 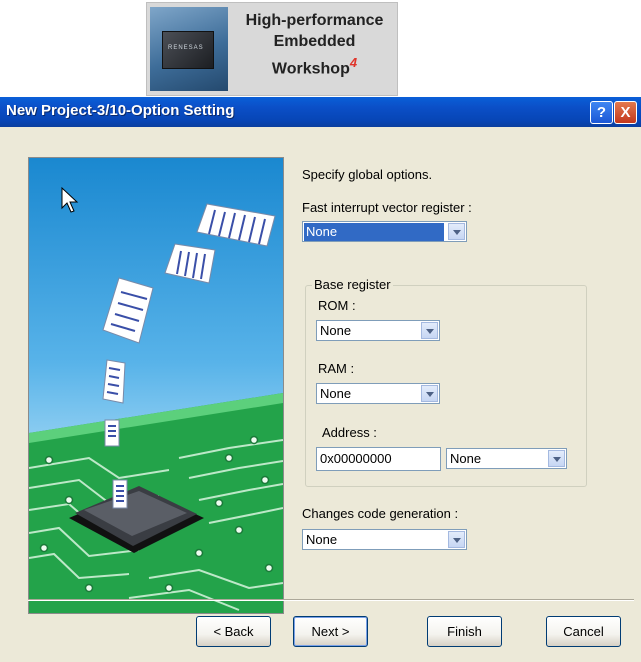 I want to click on address-label: Address :, so click(x=349, y=432).